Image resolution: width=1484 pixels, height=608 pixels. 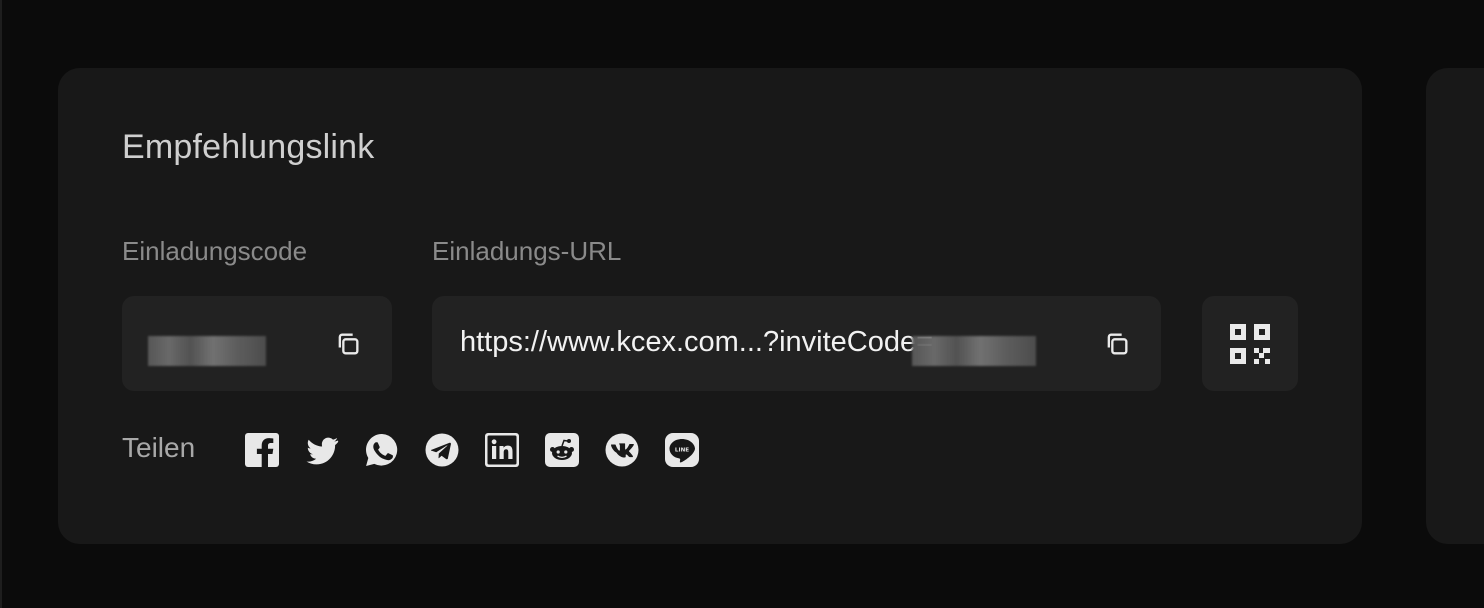 What do you see at coordinates (527, 251) in the screenshot?
I see `invite-url-label: Einladungs-URL` at bounding box center [527, 251].